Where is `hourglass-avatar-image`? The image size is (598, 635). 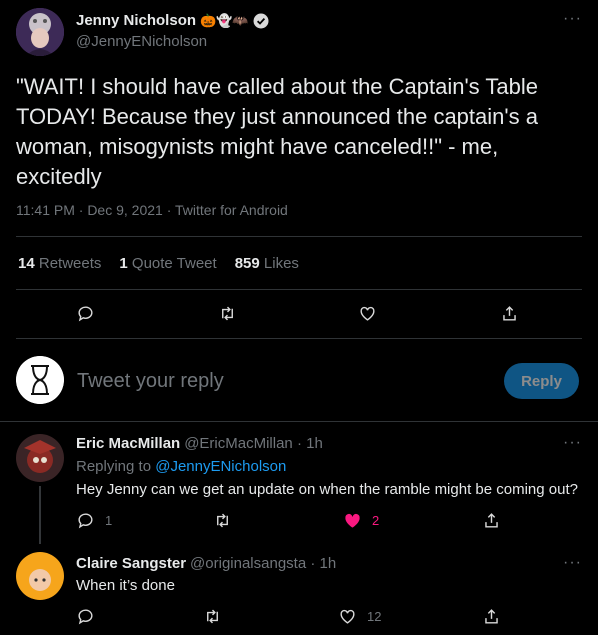 hourglass-avatar-image is located at coordinates (40, 380).